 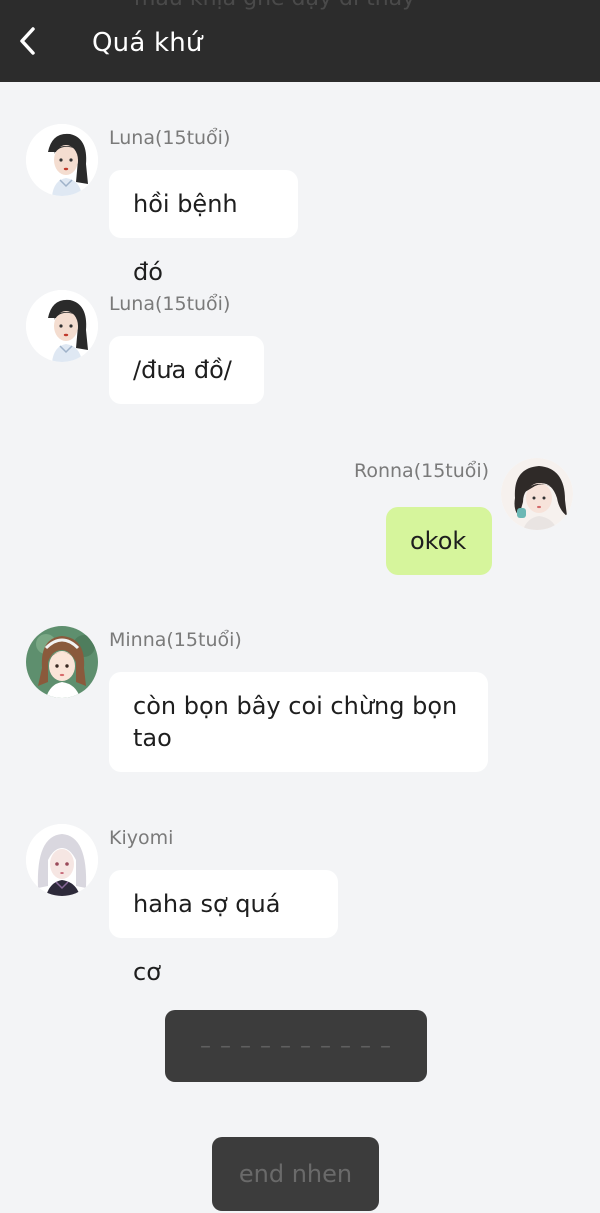 What do you see at coordinates (300, 41) in the screenshot?
I see `top-bar: mầu khịa ghê dậy đi thây Quá khứ` at bounding box center [300, 41].